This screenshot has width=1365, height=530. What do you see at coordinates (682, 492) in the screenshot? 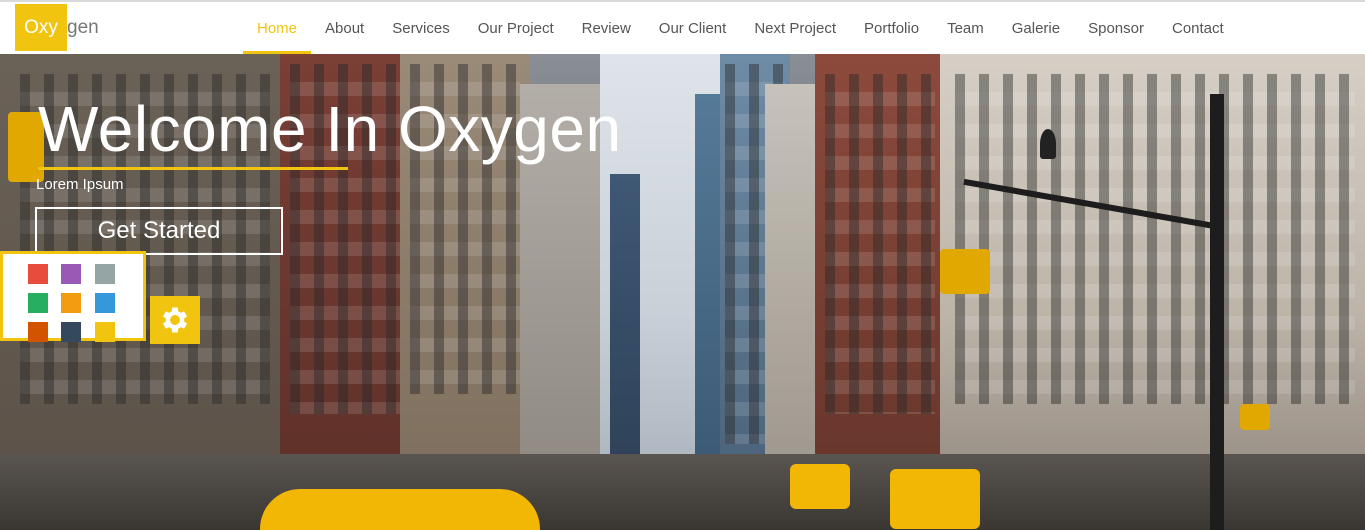
I see `street` at bounding box center [682, 492].